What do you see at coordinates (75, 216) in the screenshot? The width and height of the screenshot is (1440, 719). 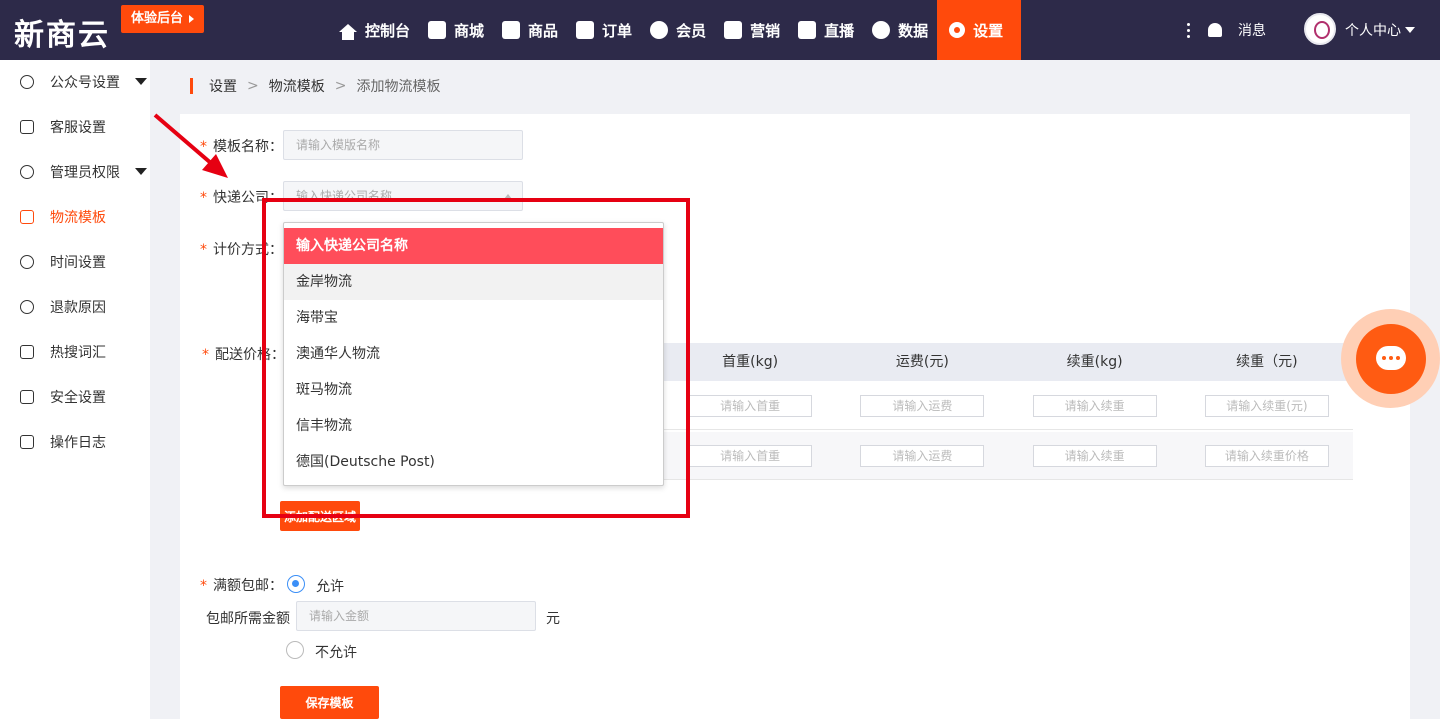 I see `sidebar-item-logistics-template: 物流模板` at bounding box center [75, 216].